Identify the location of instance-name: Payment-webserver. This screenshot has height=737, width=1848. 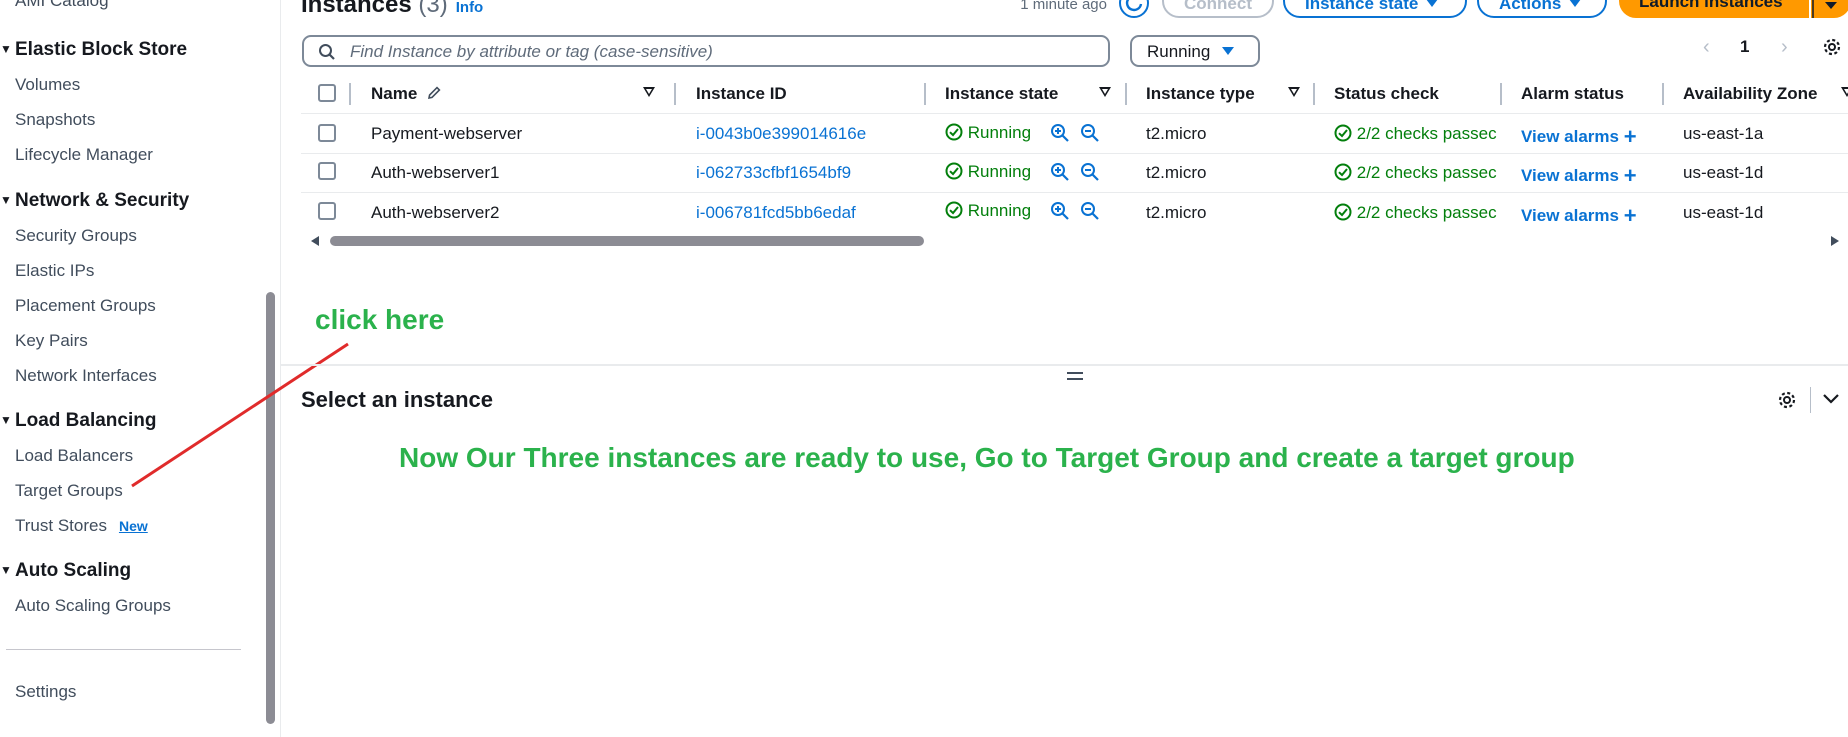
(447, 133).